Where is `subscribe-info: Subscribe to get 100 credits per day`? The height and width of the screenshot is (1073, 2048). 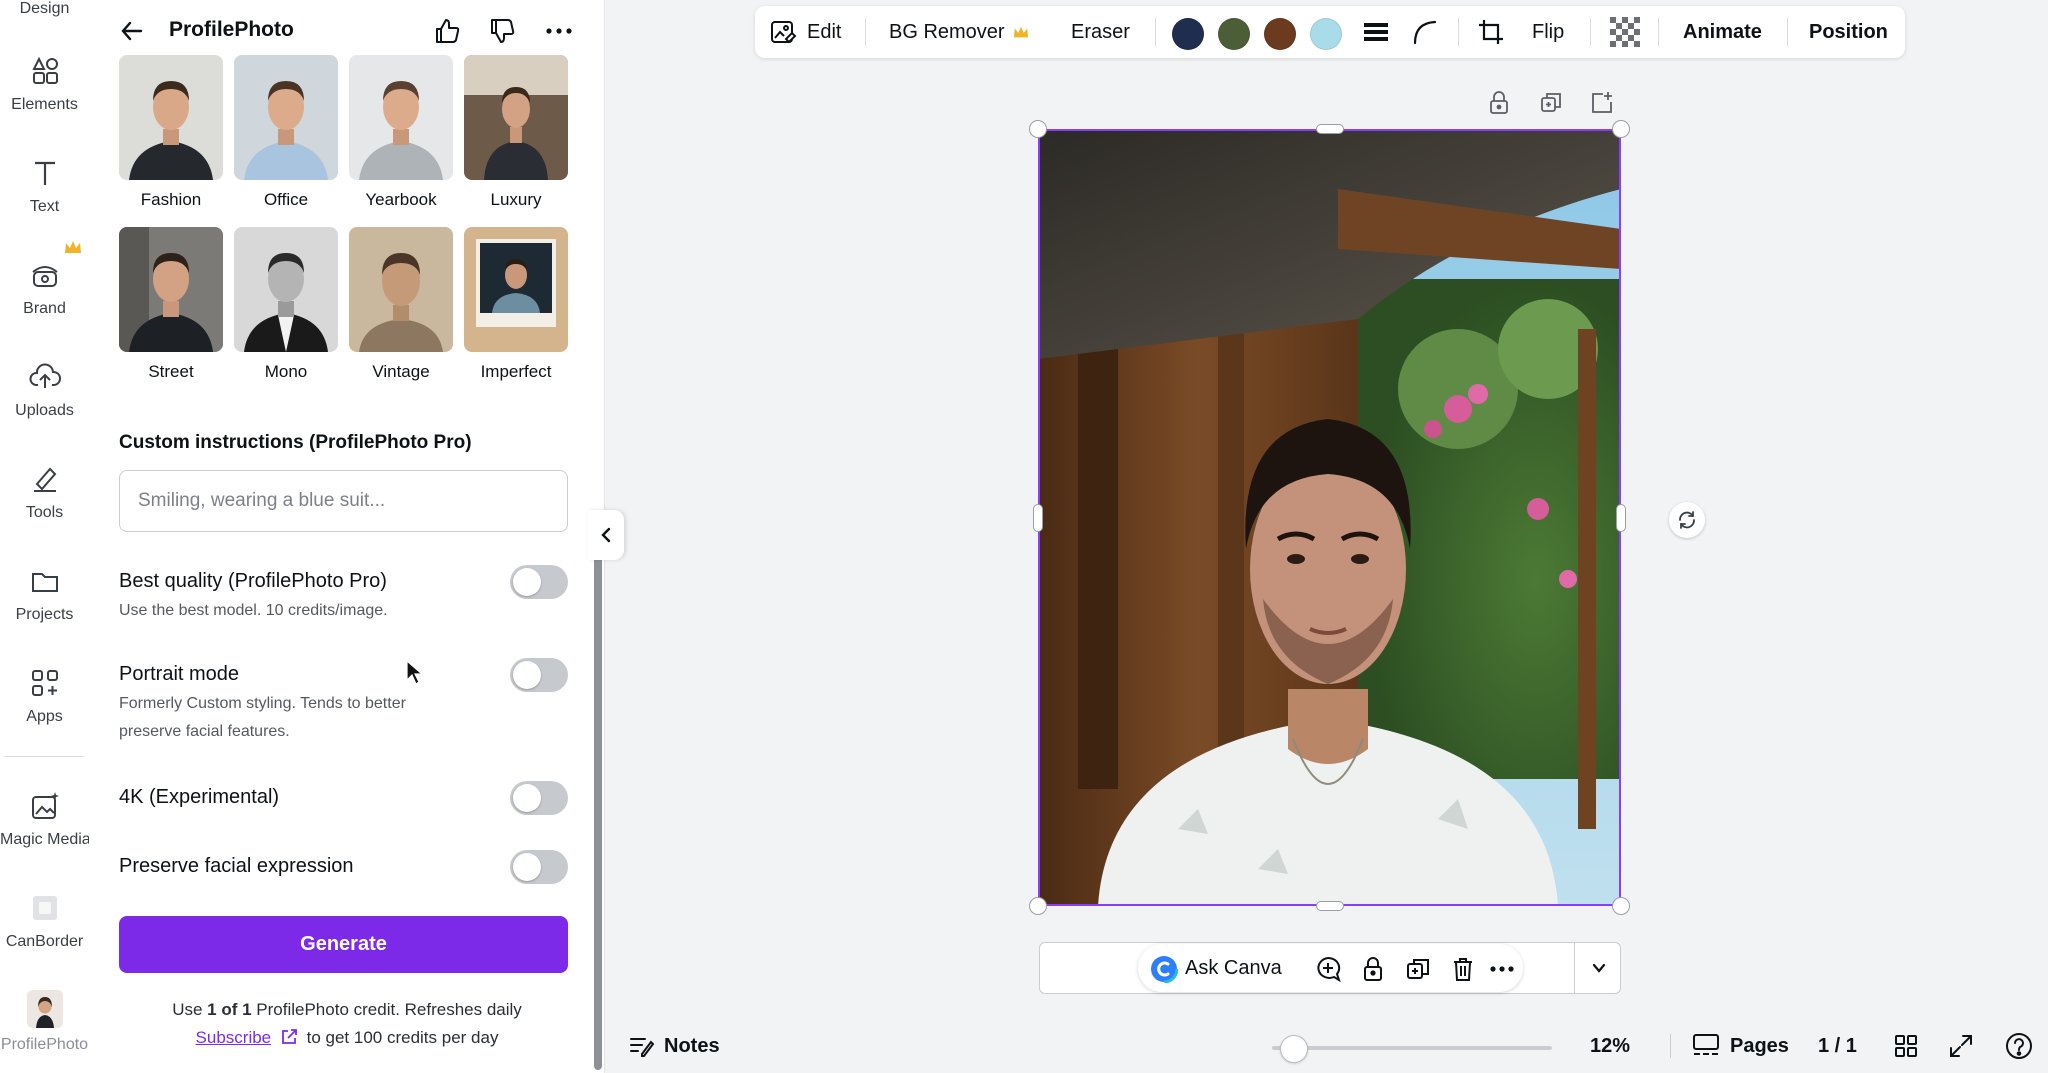 subscribe-info: Subscribe to get 100 credits per day is located at coordinates (346, 1038).